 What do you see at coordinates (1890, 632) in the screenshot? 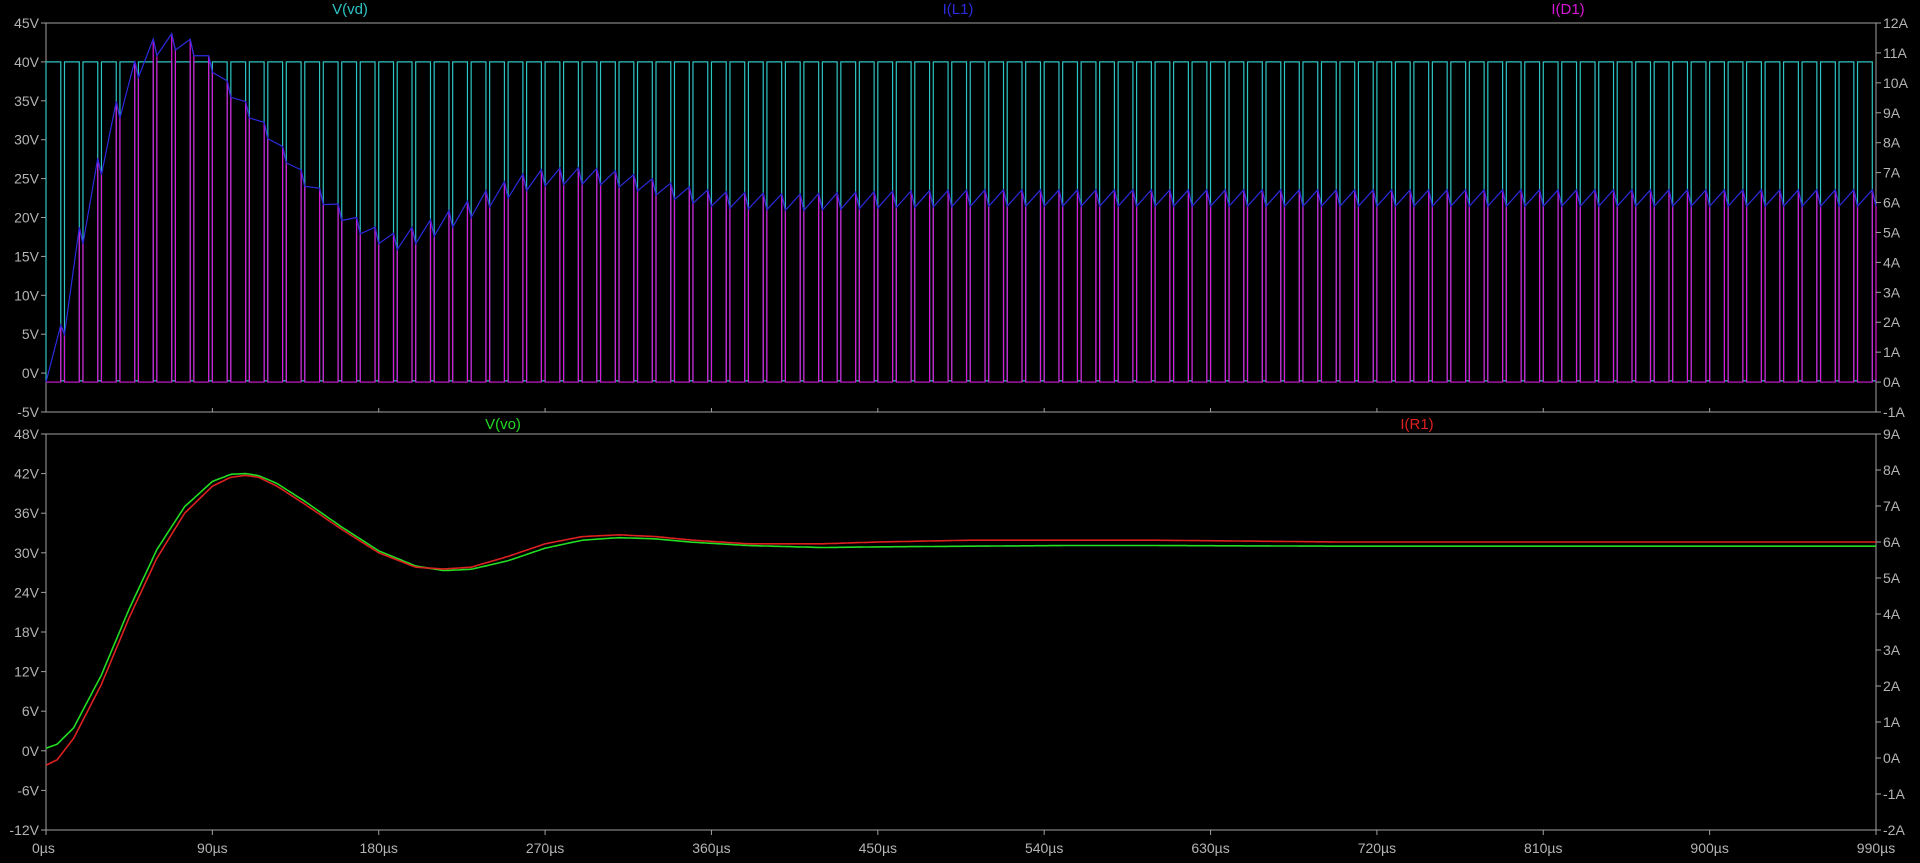
I see `bottom-right-axis: -2A -1A 0A 1A 2A 3A 4A 5A 6A 7A 8A 9A` at bounding box center [1890, 632].